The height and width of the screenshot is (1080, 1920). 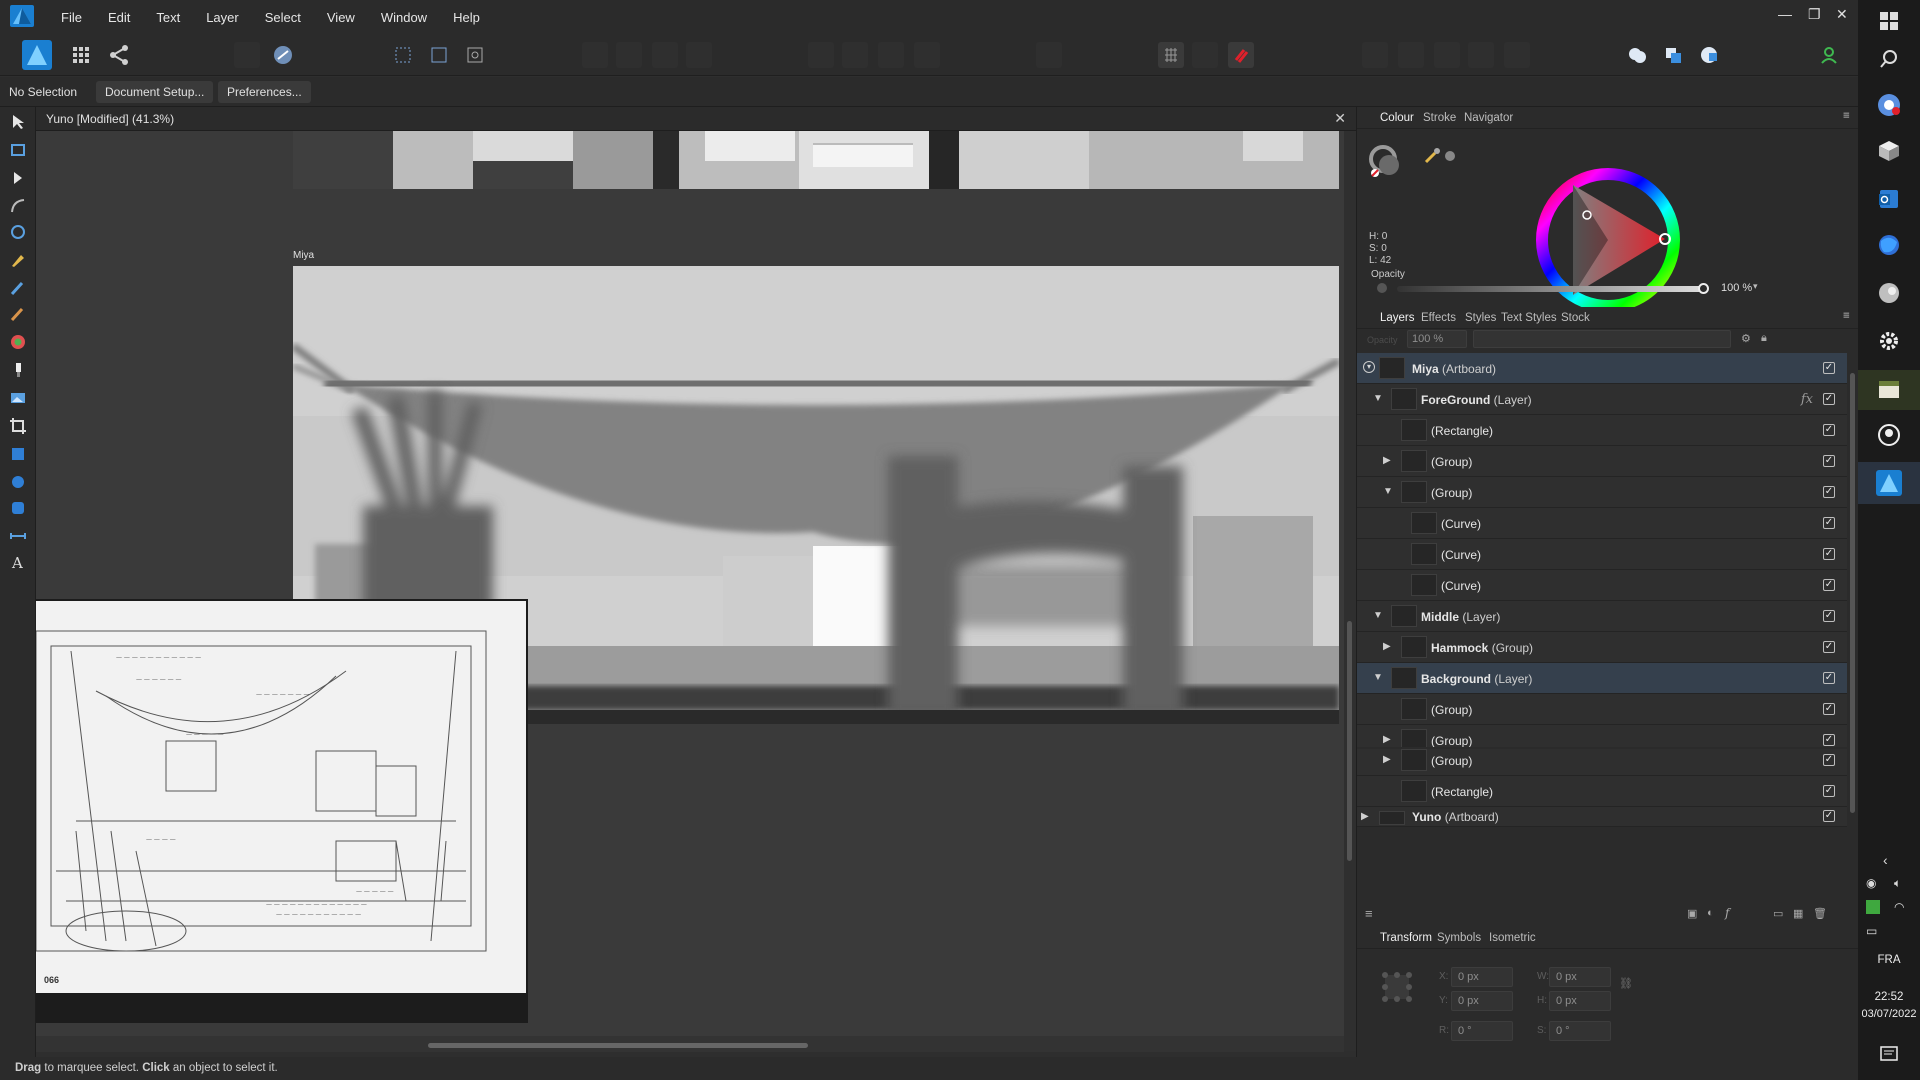 I want to click on layer-row-background-layer: ▼ Background (Layer) ✓, so click(x=1602, y=678).